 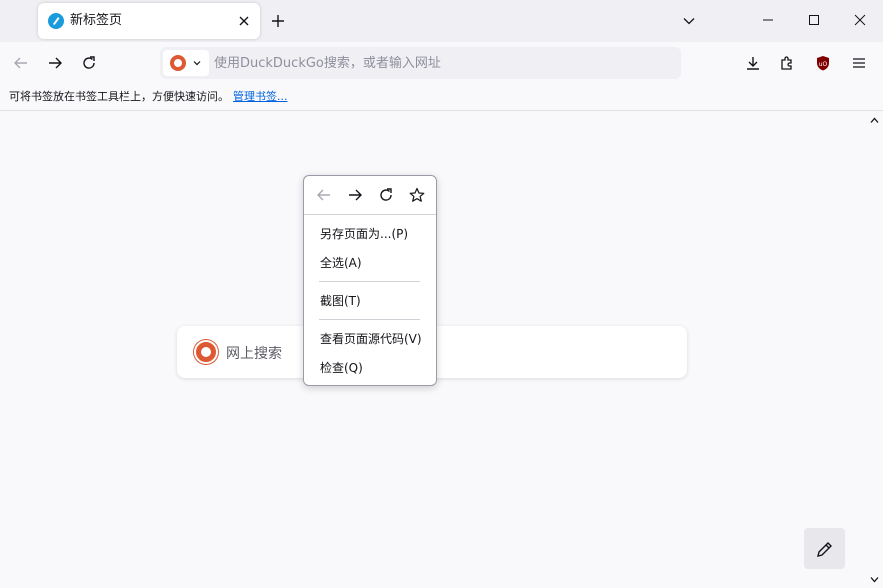 I want to click on download-icon, so click(x=753, y=63).